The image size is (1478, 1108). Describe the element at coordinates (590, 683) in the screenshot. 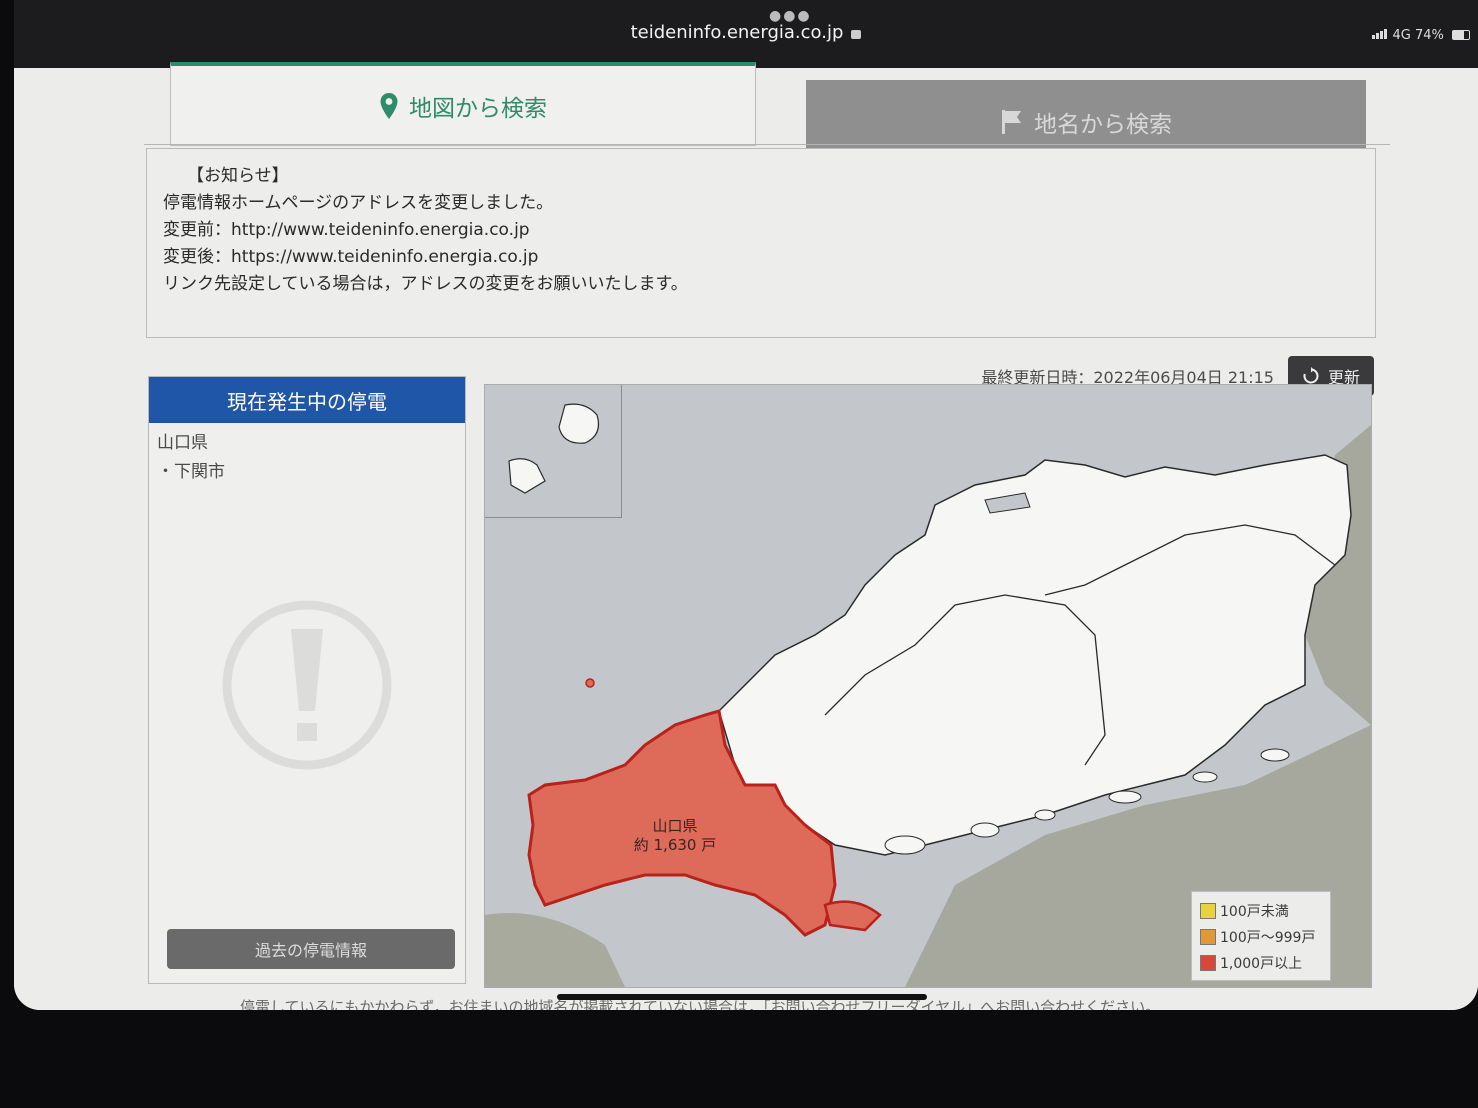

I see `island-marker` at that location.